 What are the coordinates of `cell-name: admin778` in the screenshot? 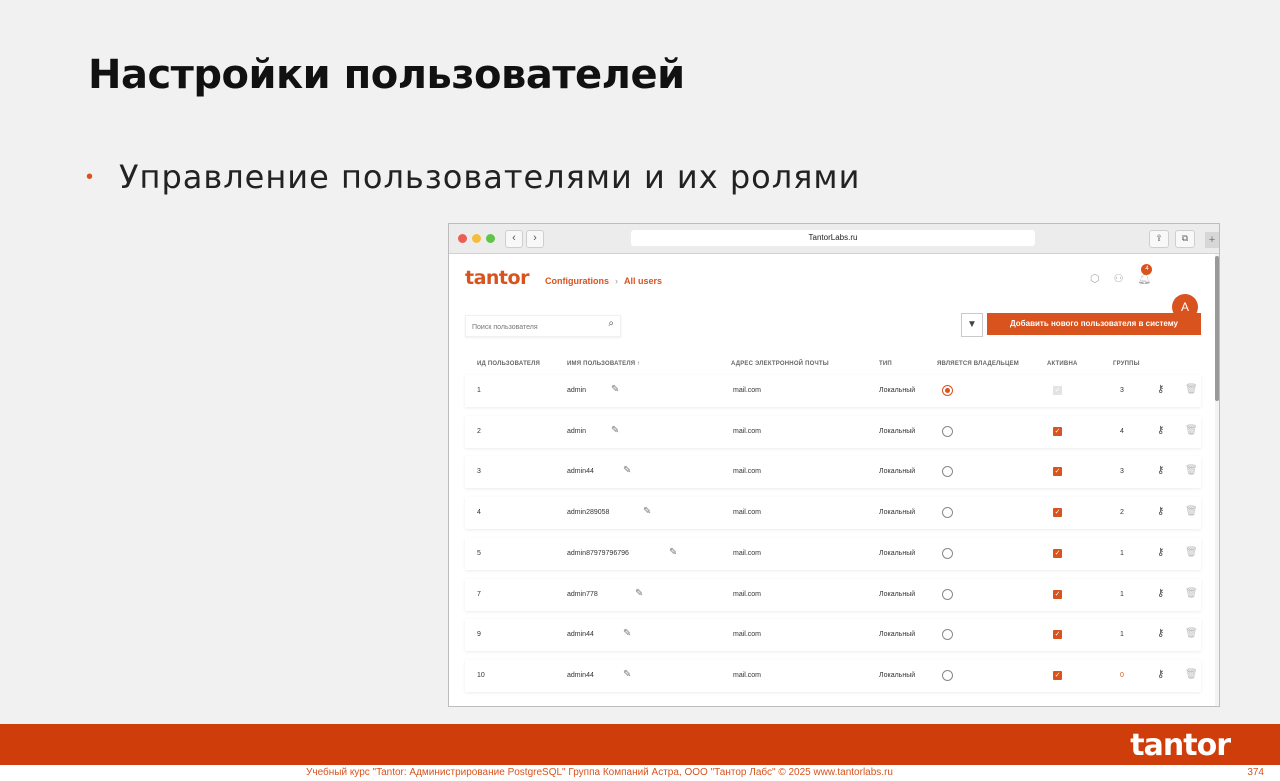 It's located at (582, 594).